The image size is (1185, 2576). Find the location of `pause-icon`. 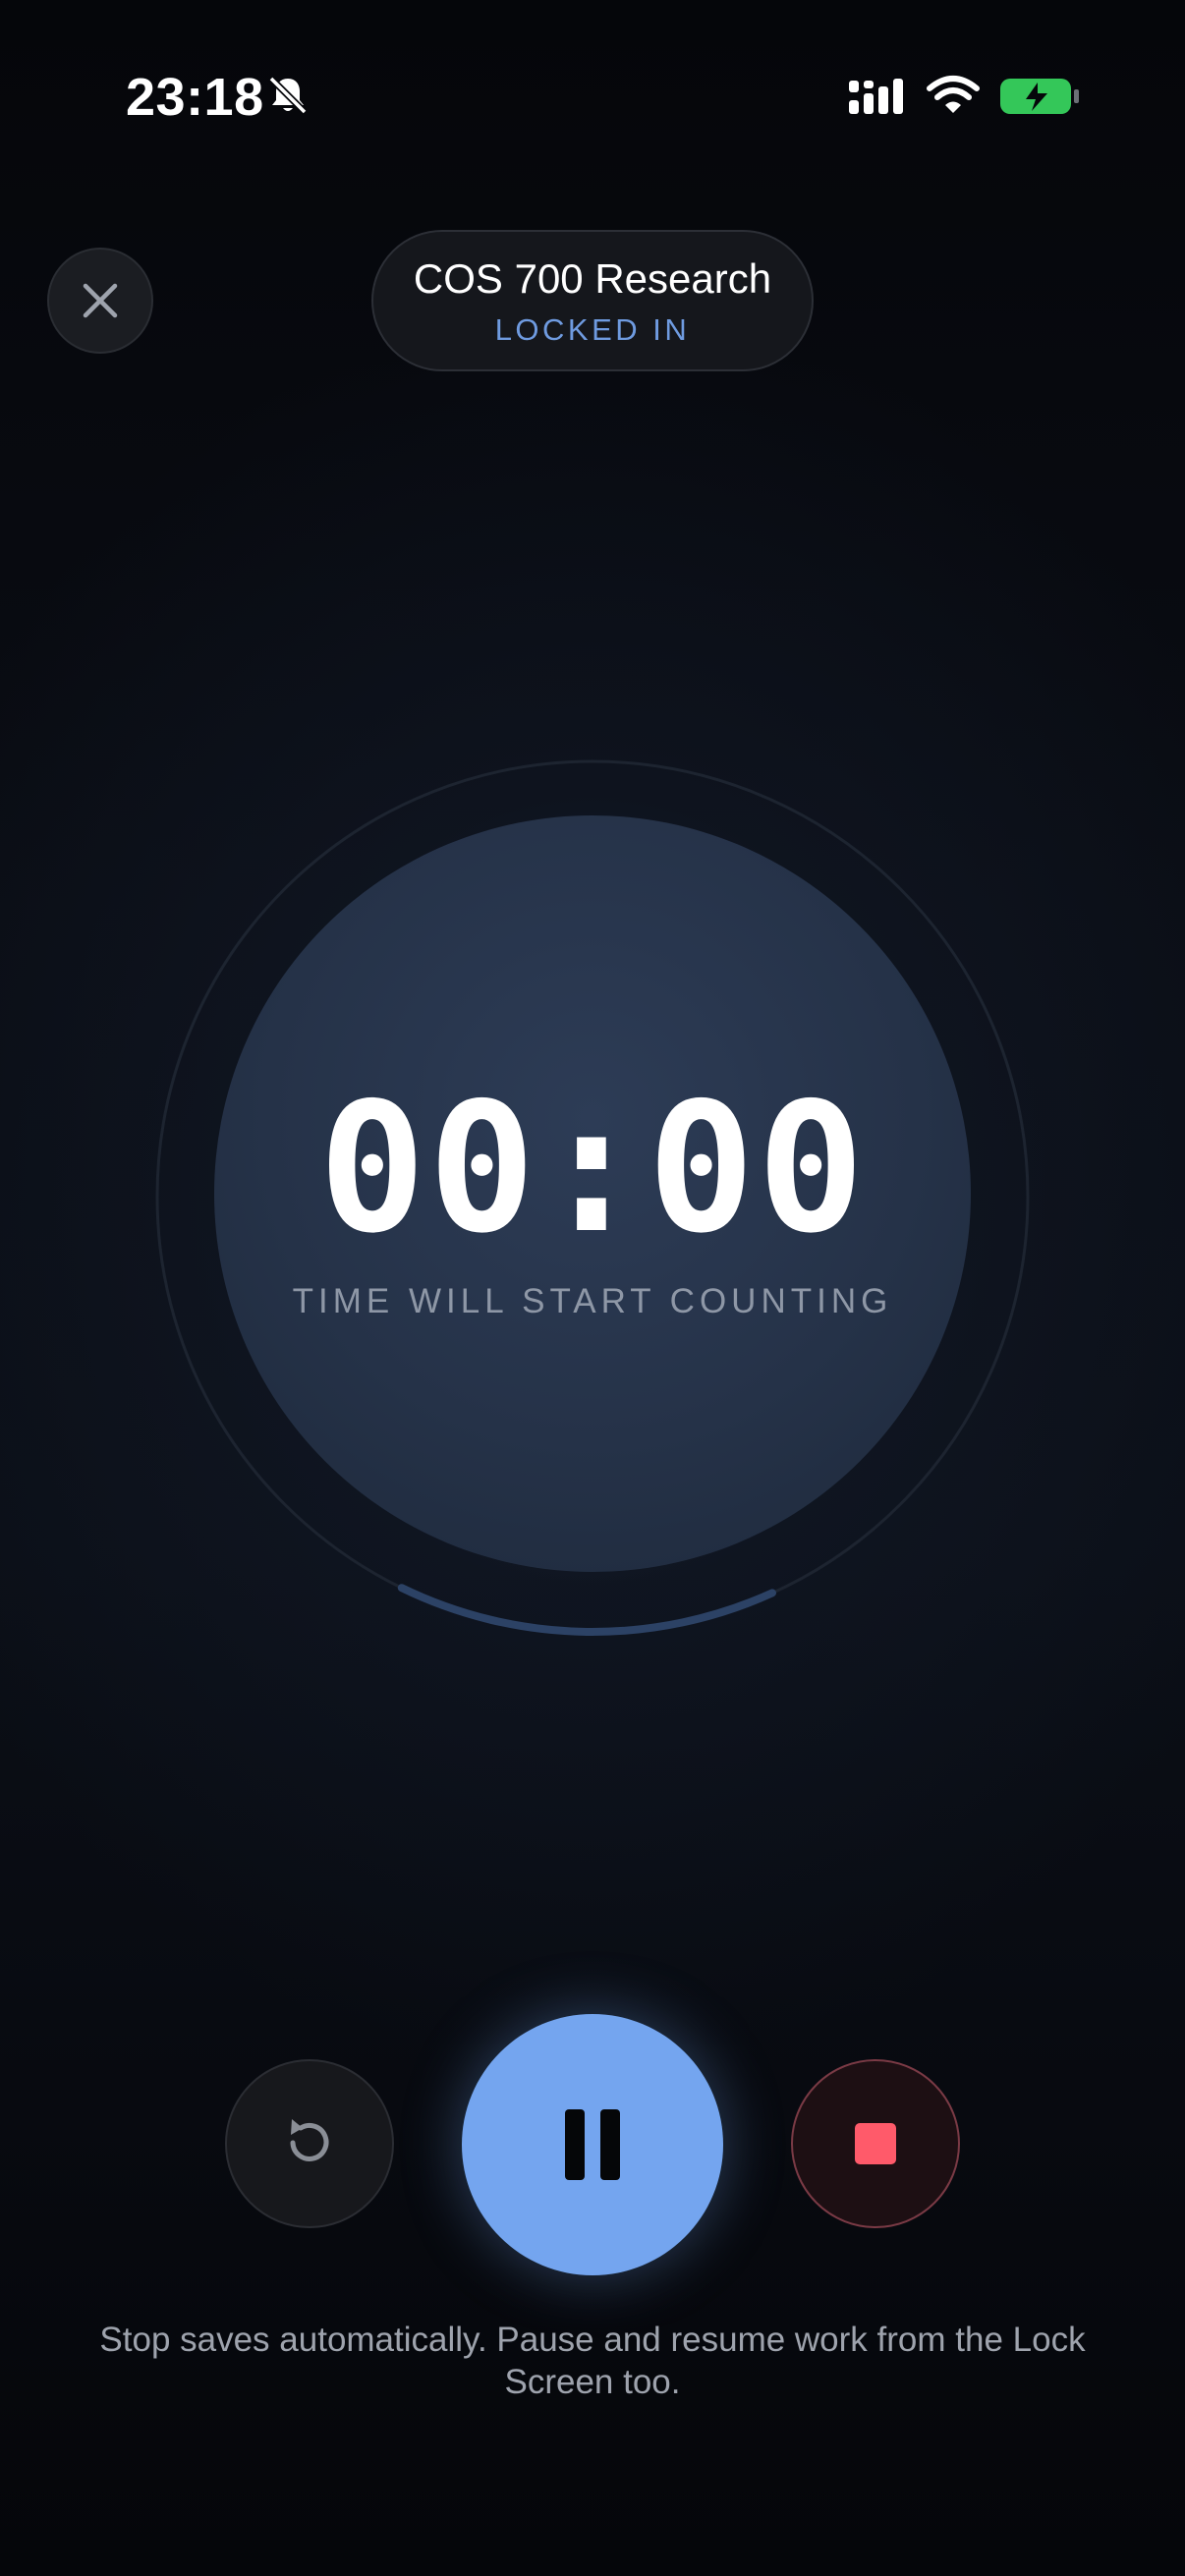

pause-icon is located at coordinates (592, 2144).